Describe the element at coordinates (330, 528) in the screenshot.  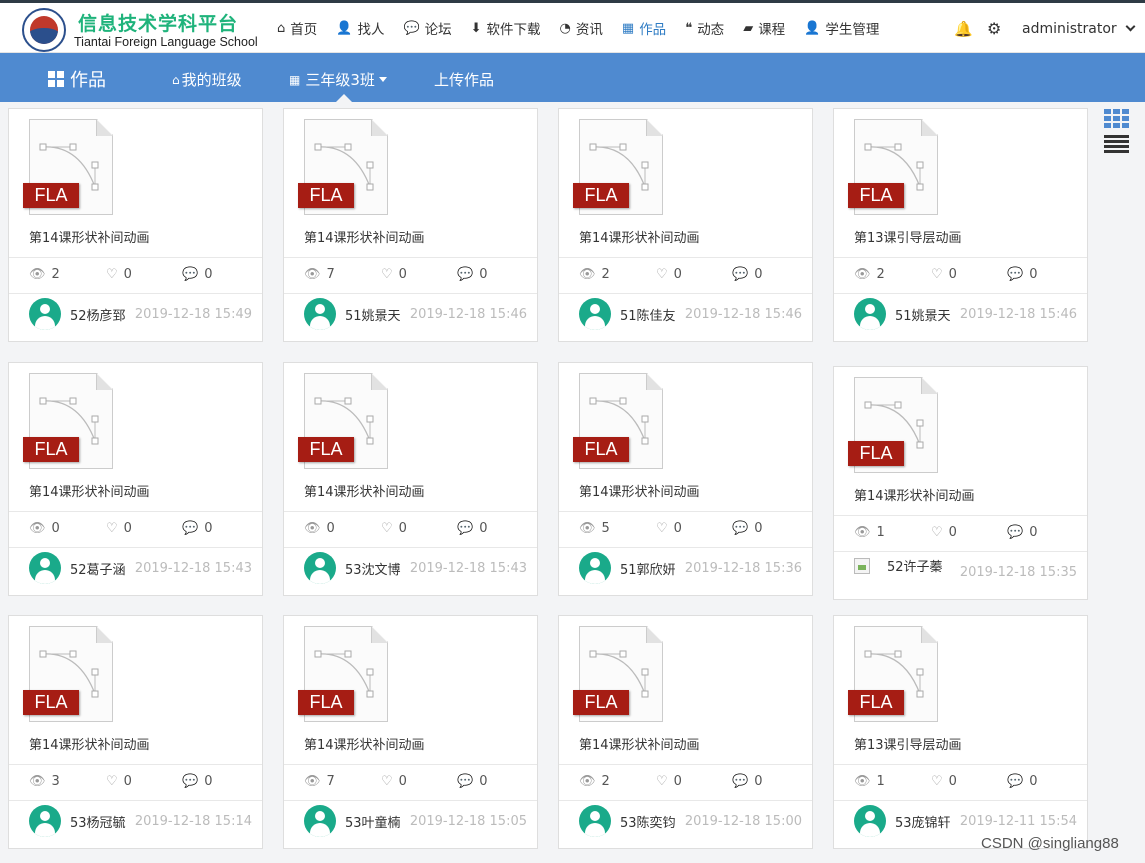
I see `views-count: 0` at that location.